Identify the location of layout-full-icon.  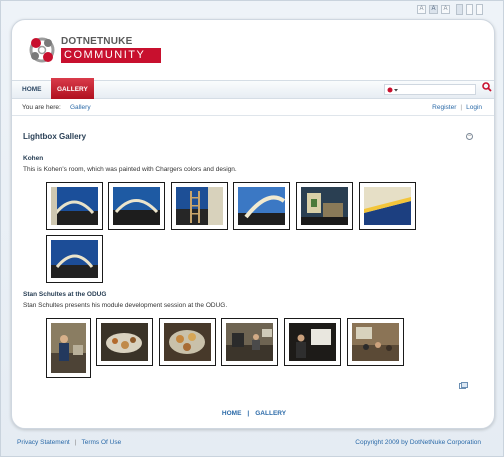
(479, 9).